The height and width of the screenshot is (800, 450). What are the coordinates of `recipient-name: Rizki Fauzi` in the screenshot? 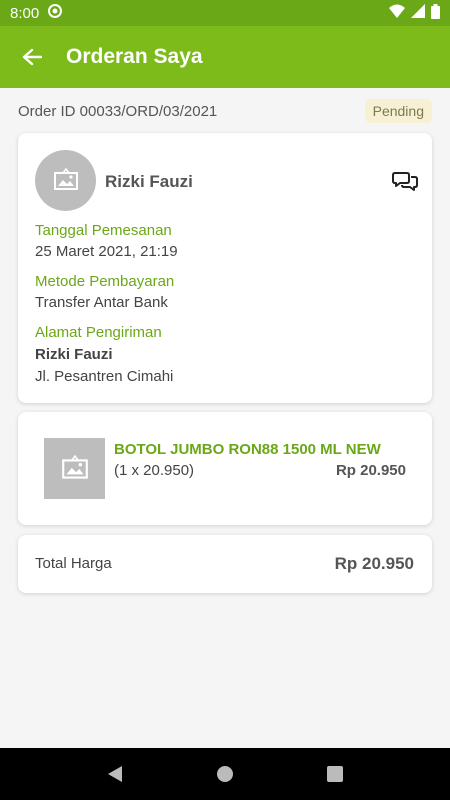 It's located at (74, 354).